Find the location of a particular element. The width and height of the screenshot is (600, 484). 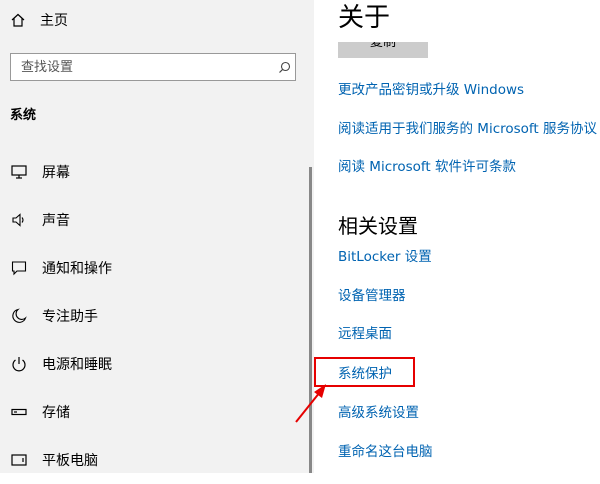

storage-icon is located at coordinates (19, 412).